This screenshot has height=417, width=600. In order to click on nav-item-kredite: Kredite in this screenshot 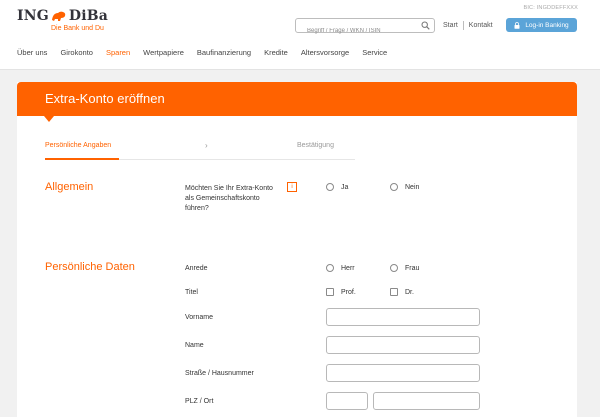, I will do `click(276, 52)`.